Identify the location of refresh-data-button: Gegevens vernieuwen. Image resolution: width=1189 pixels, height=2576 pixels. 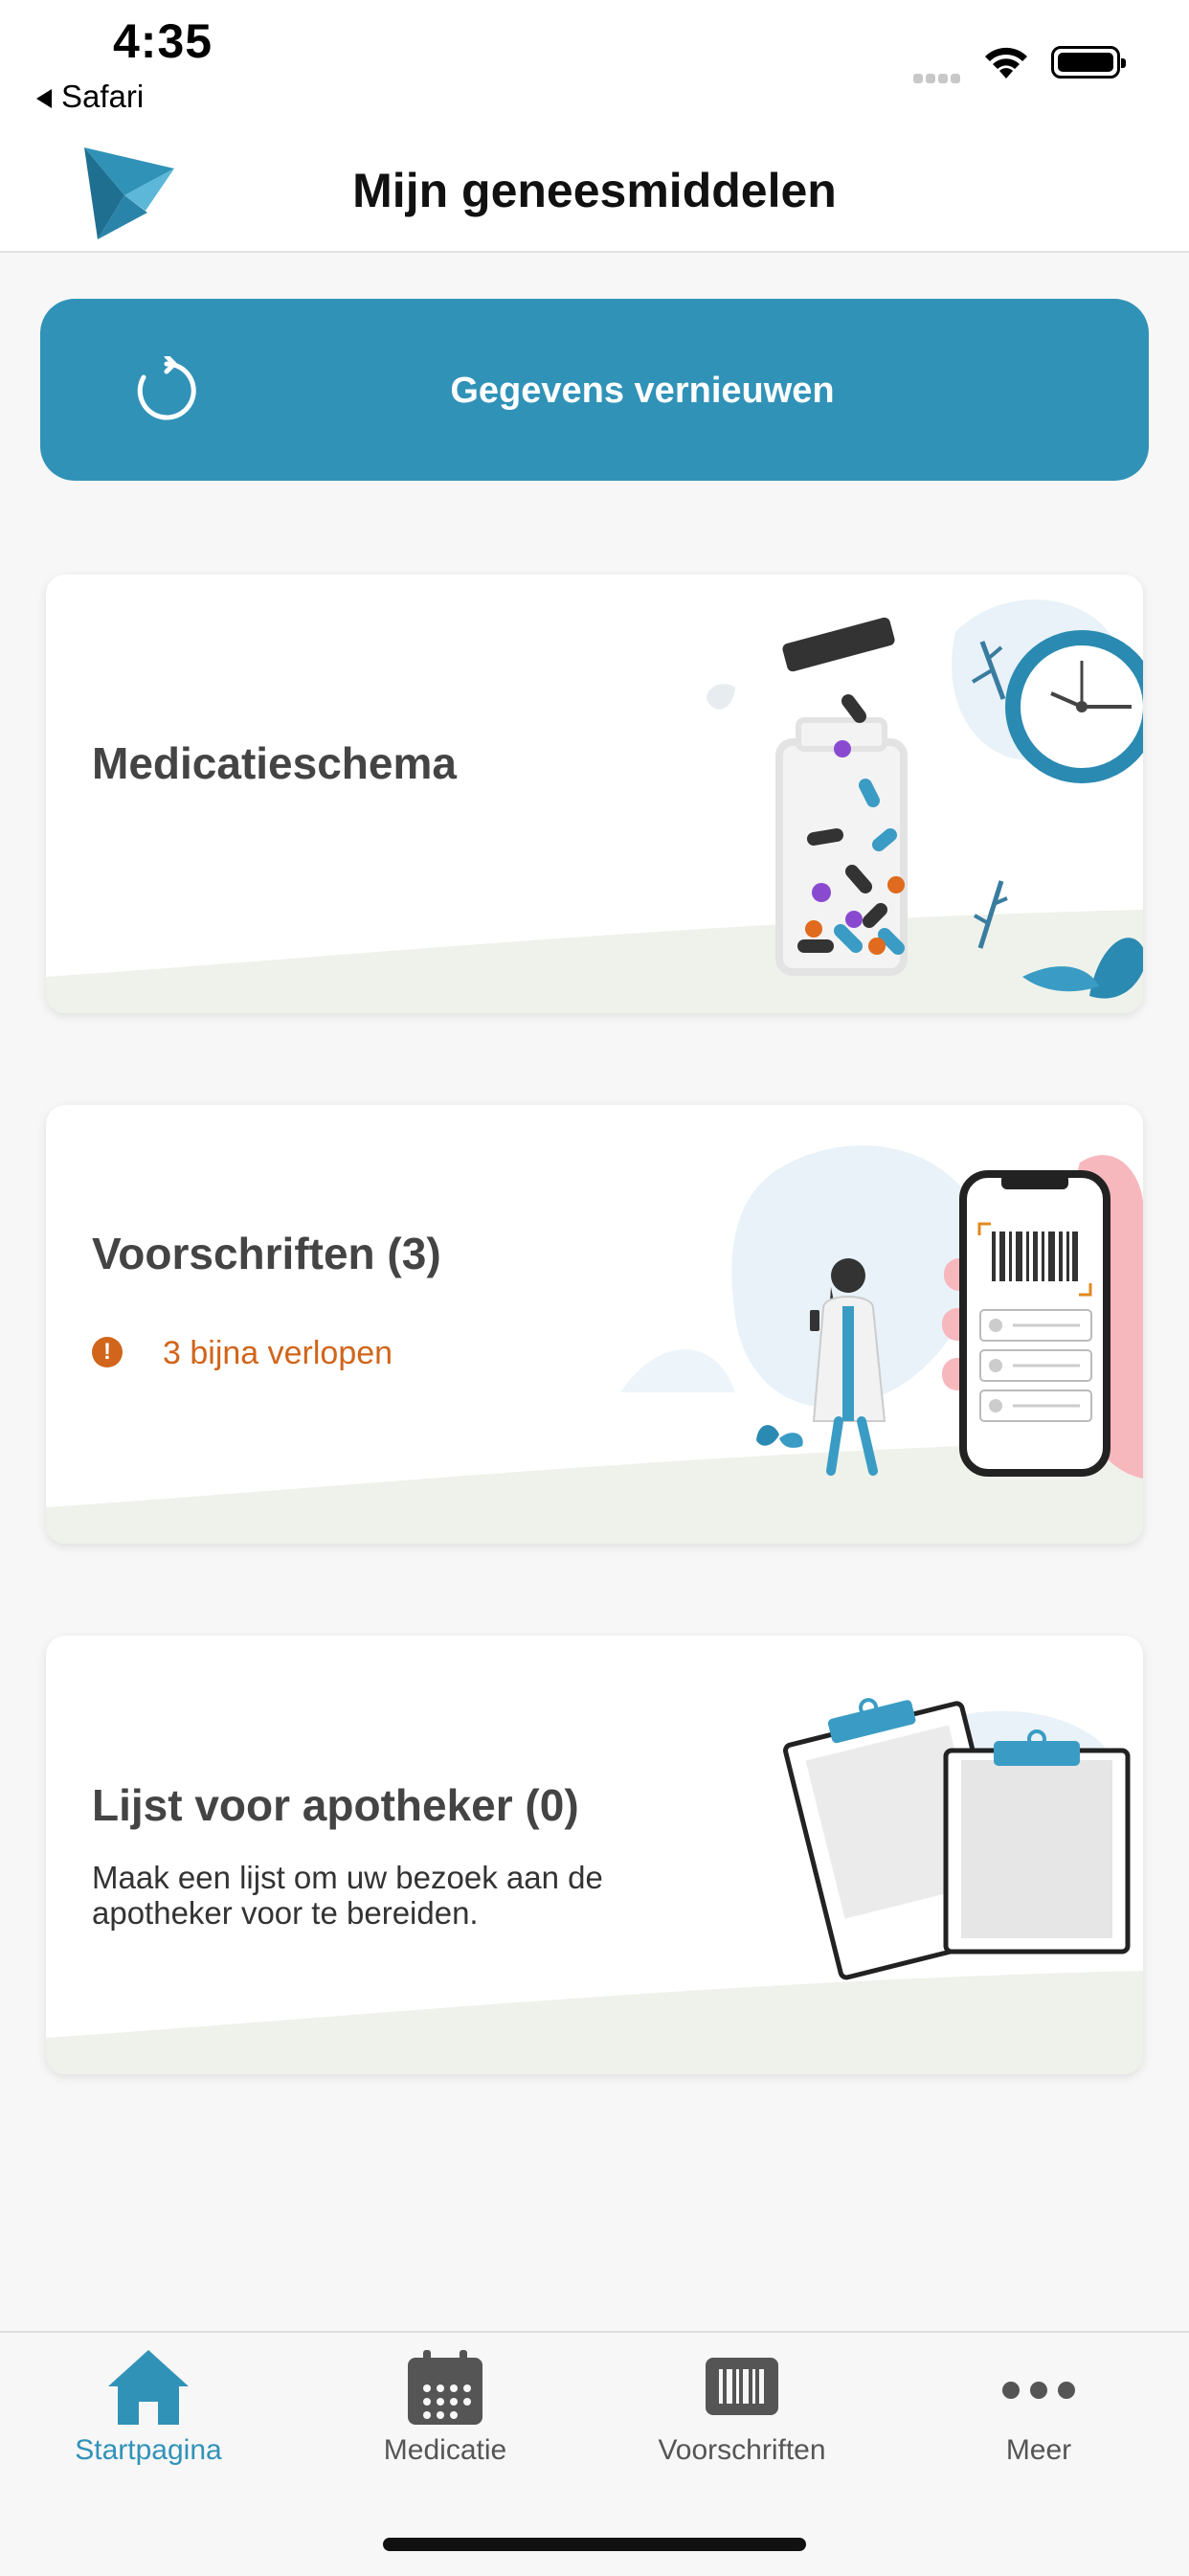
(594, 390).